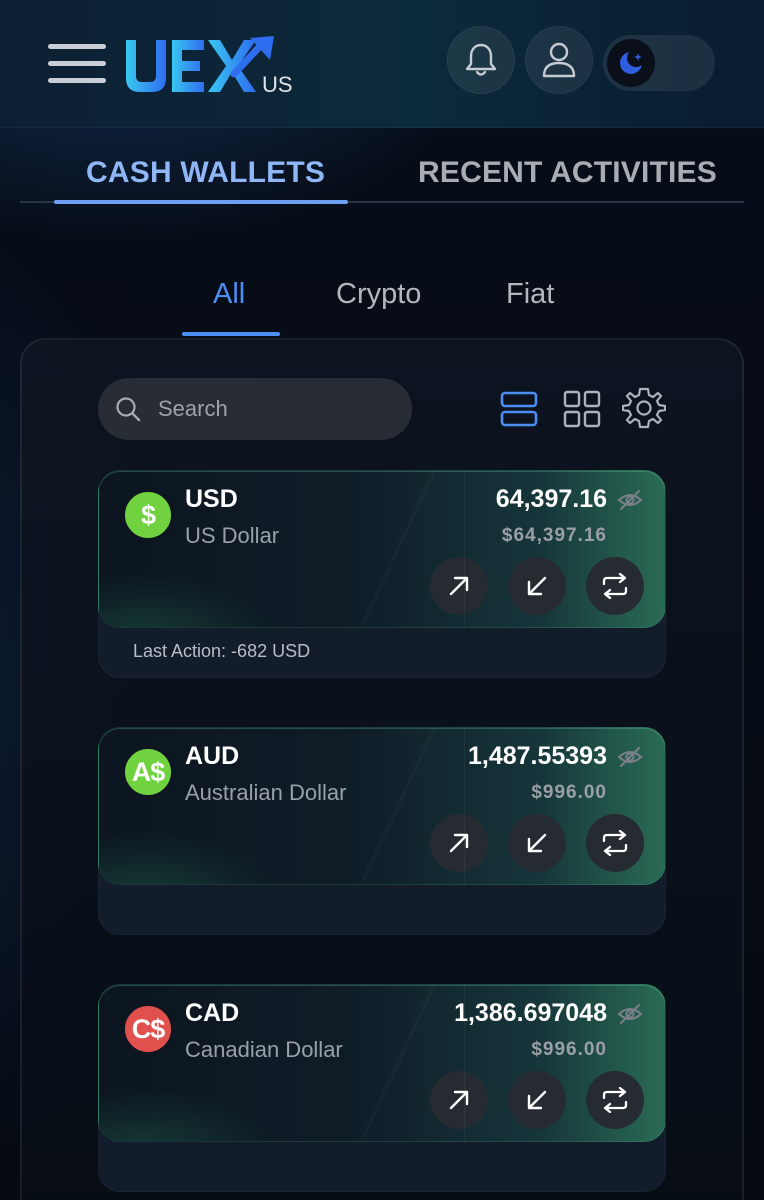  What do you see at coordinates (255, 409) in the screenshot?
I see `search-input: Search` at bounding box center [255, 409].